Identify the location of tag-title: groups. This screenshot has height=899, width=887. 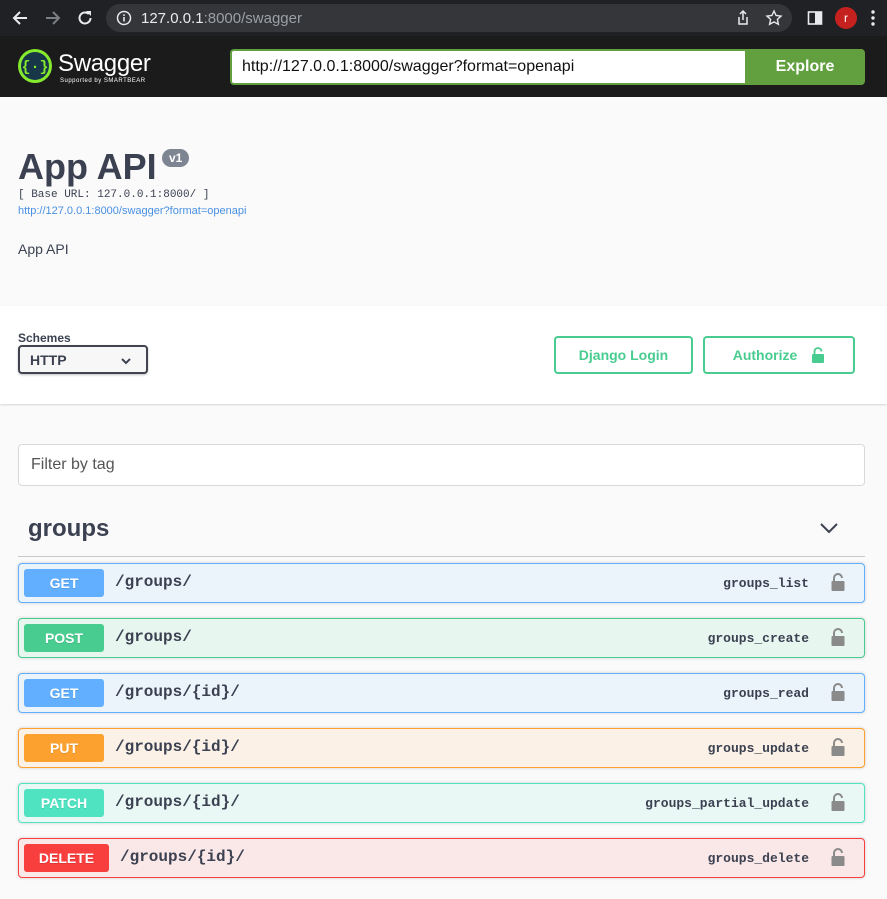
(68, 529).